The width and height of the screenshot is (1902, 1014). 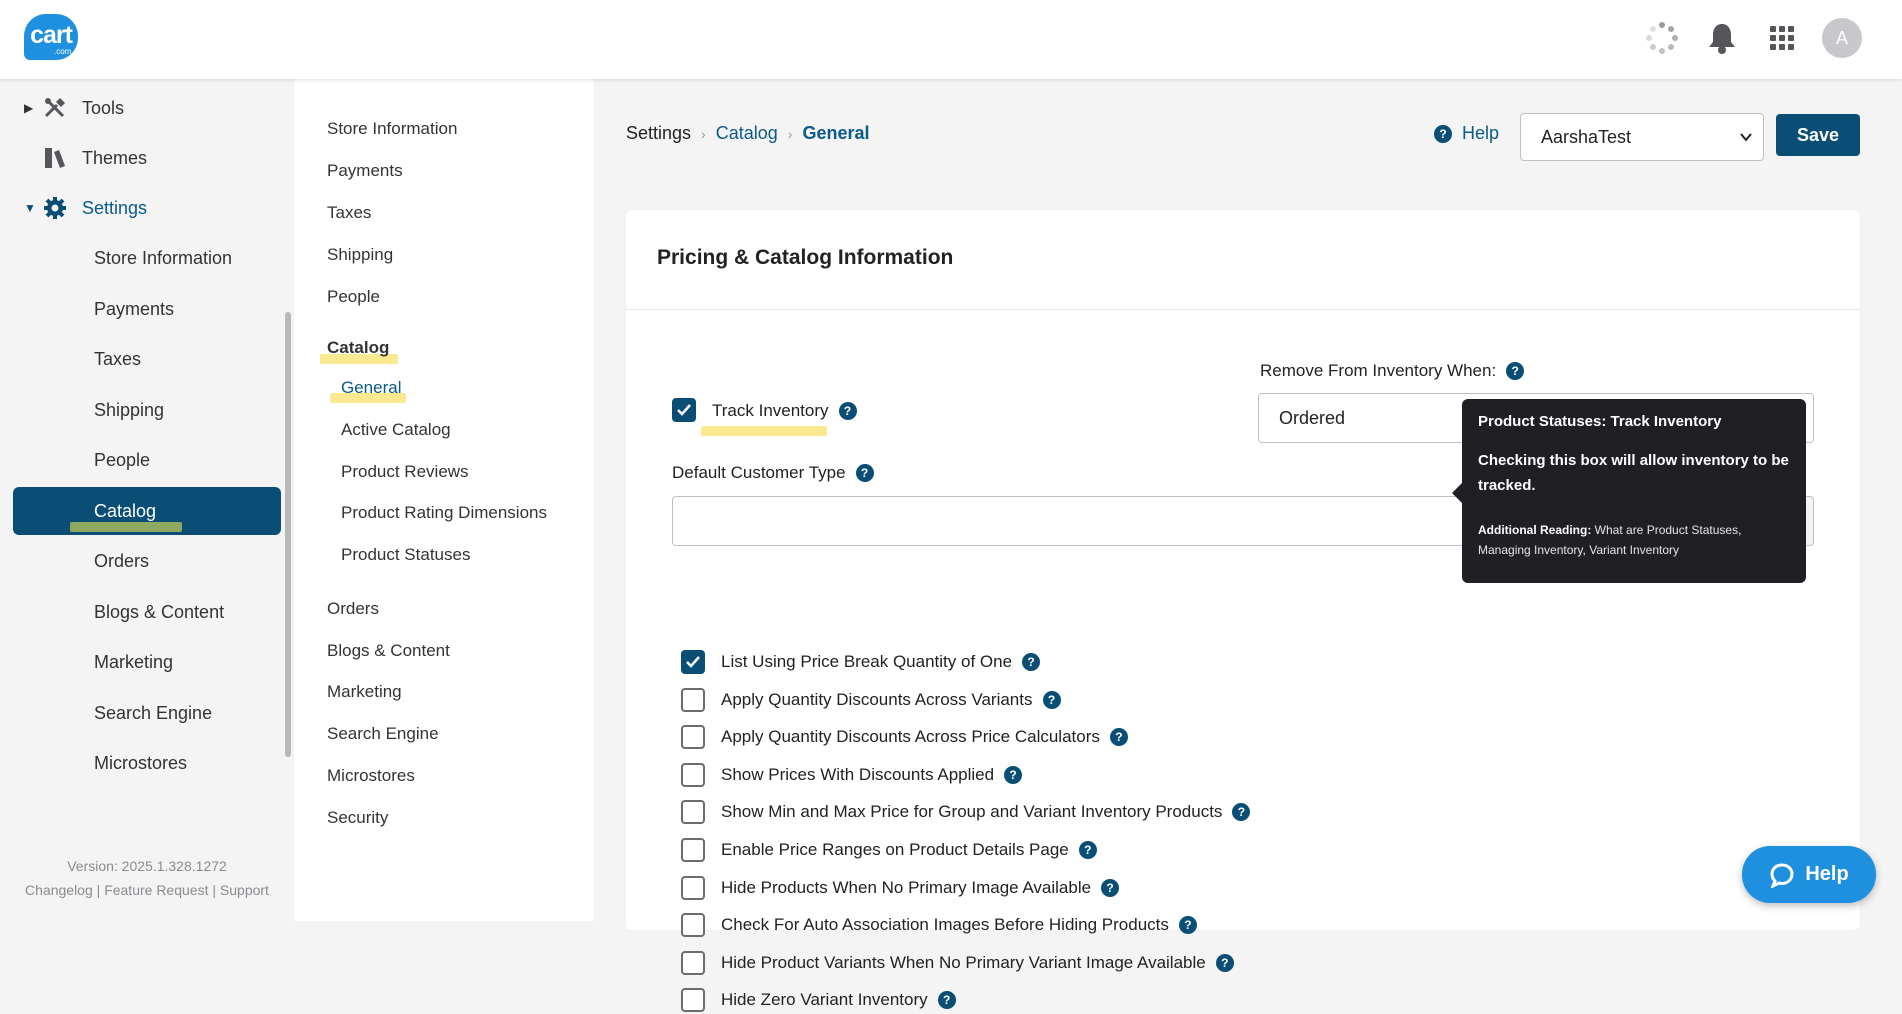 I want to click on subnav-blogs-content: Blogs & Content, so click(x=388, y=651).